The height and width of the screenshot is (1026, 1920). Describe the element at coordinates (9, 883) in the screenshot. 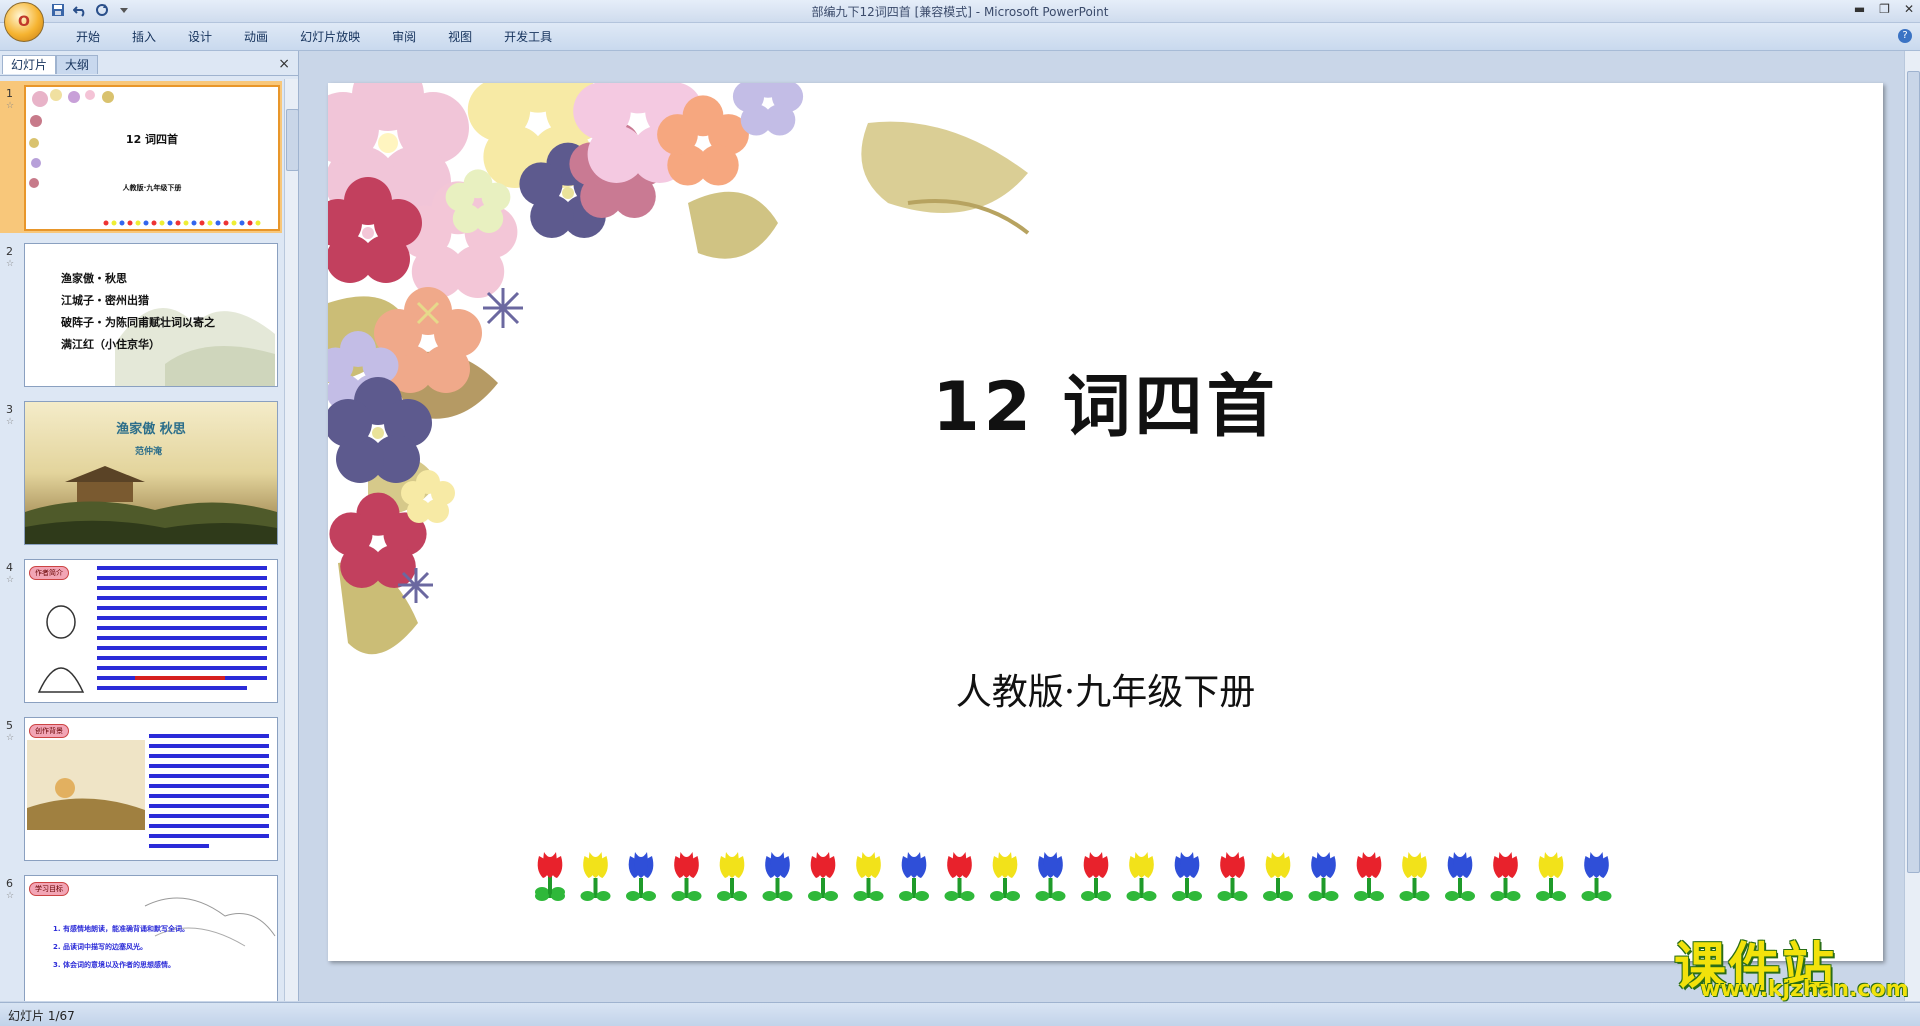

I see `thumbnail-number: 6` at that location.